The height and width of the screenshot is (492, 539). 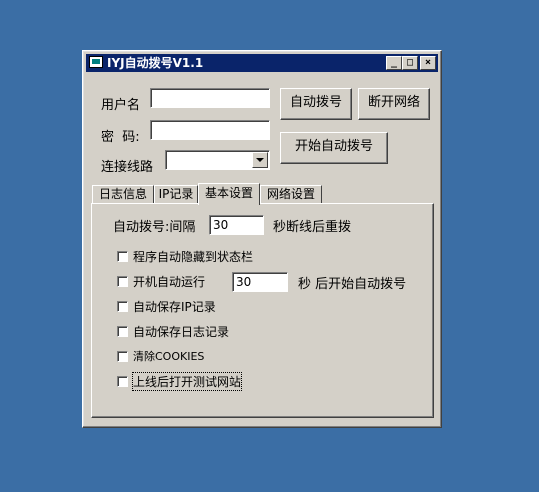 What do you see at coordinates (169, 281) in the screenshot?
I see `autorun-label: 开机自动运行` at bounding box center [169, 281].